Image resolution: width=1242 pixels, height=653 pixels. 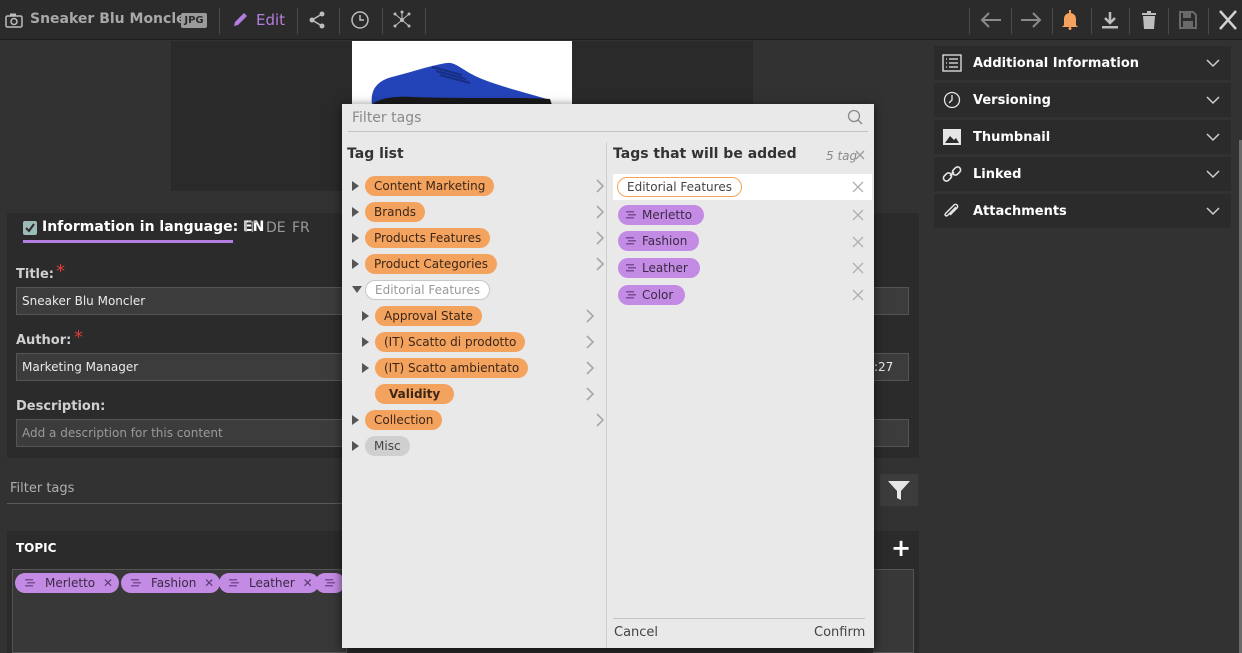 What do you see at coordinates (181, 433) in the screenshot?
I see `description-field: Add a description for this content` at bounding box center [181, 433].